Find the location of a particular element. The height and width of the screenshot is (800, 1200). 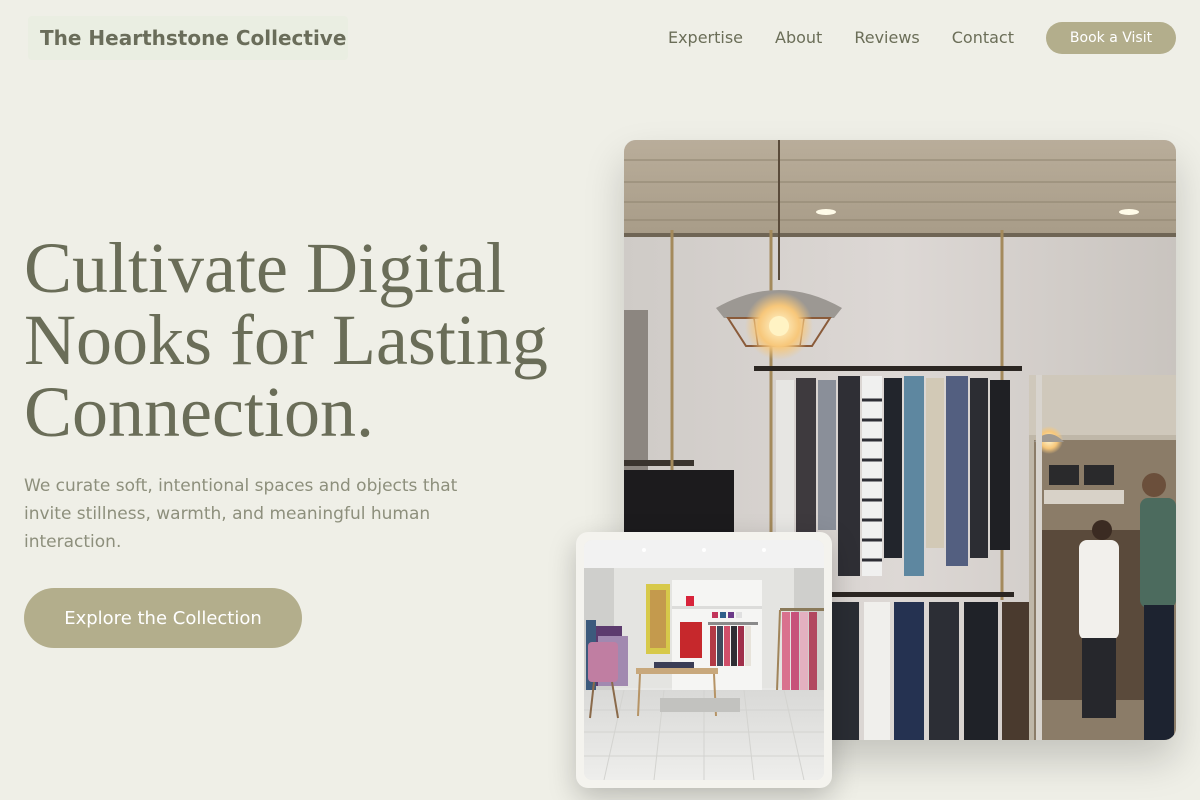

inset-photo-frame is located at coordinates (704, 660).